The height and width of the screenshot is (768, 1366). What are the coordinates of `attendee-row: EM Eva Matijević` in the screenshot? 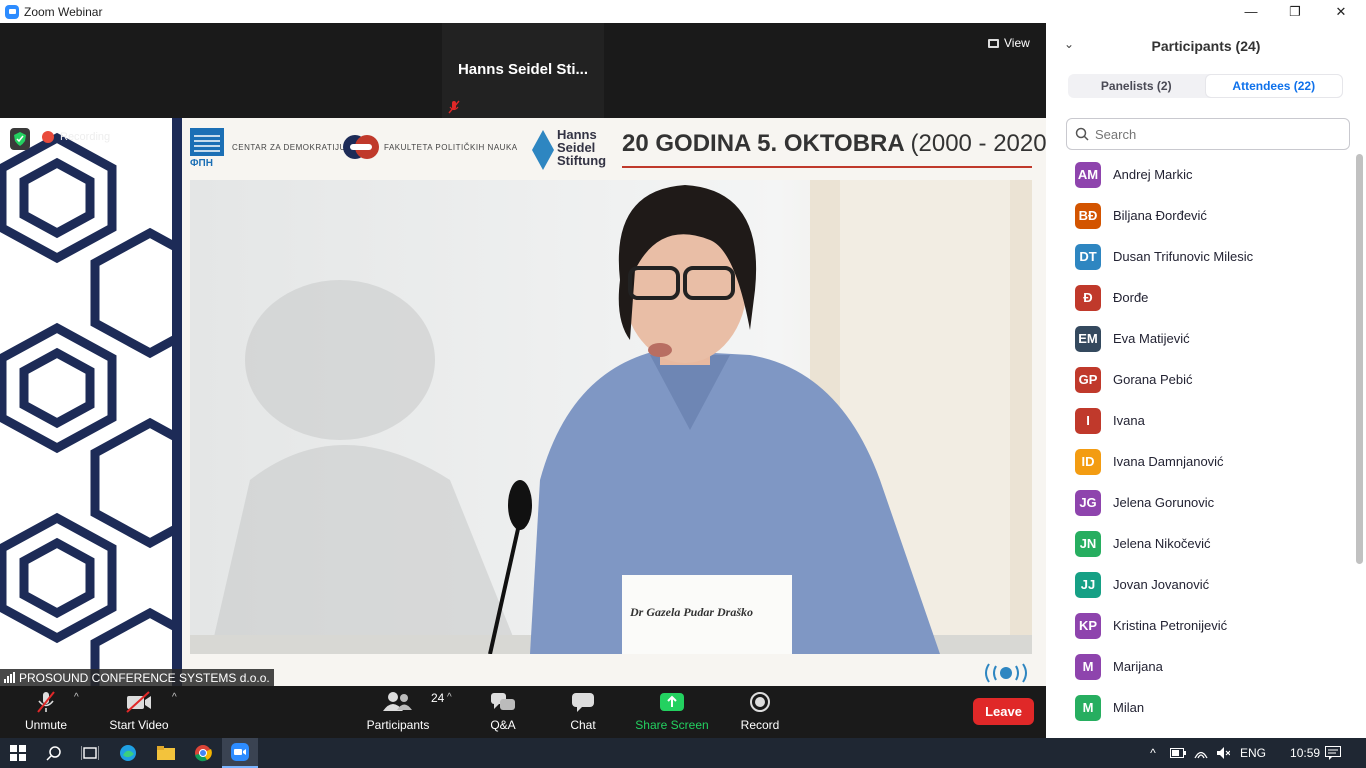 It's located at (1201, 338).